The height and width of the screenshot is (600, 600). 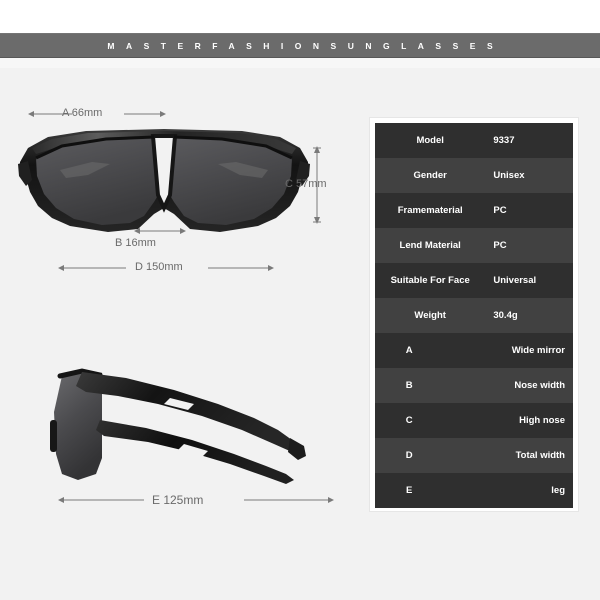 What do you see at coordinates (135, 243) in the screenshot?
I see `dimension-label-b: B 16mm` at bounding box center [135, 243].